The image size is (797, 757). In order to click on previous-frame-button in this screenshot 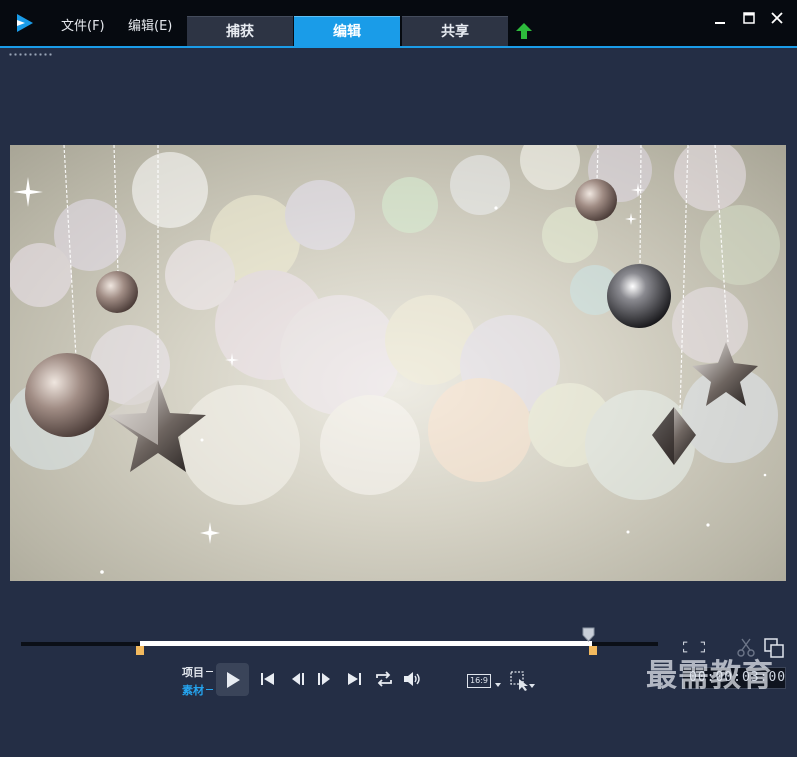, I will do `click(298, 679)`.